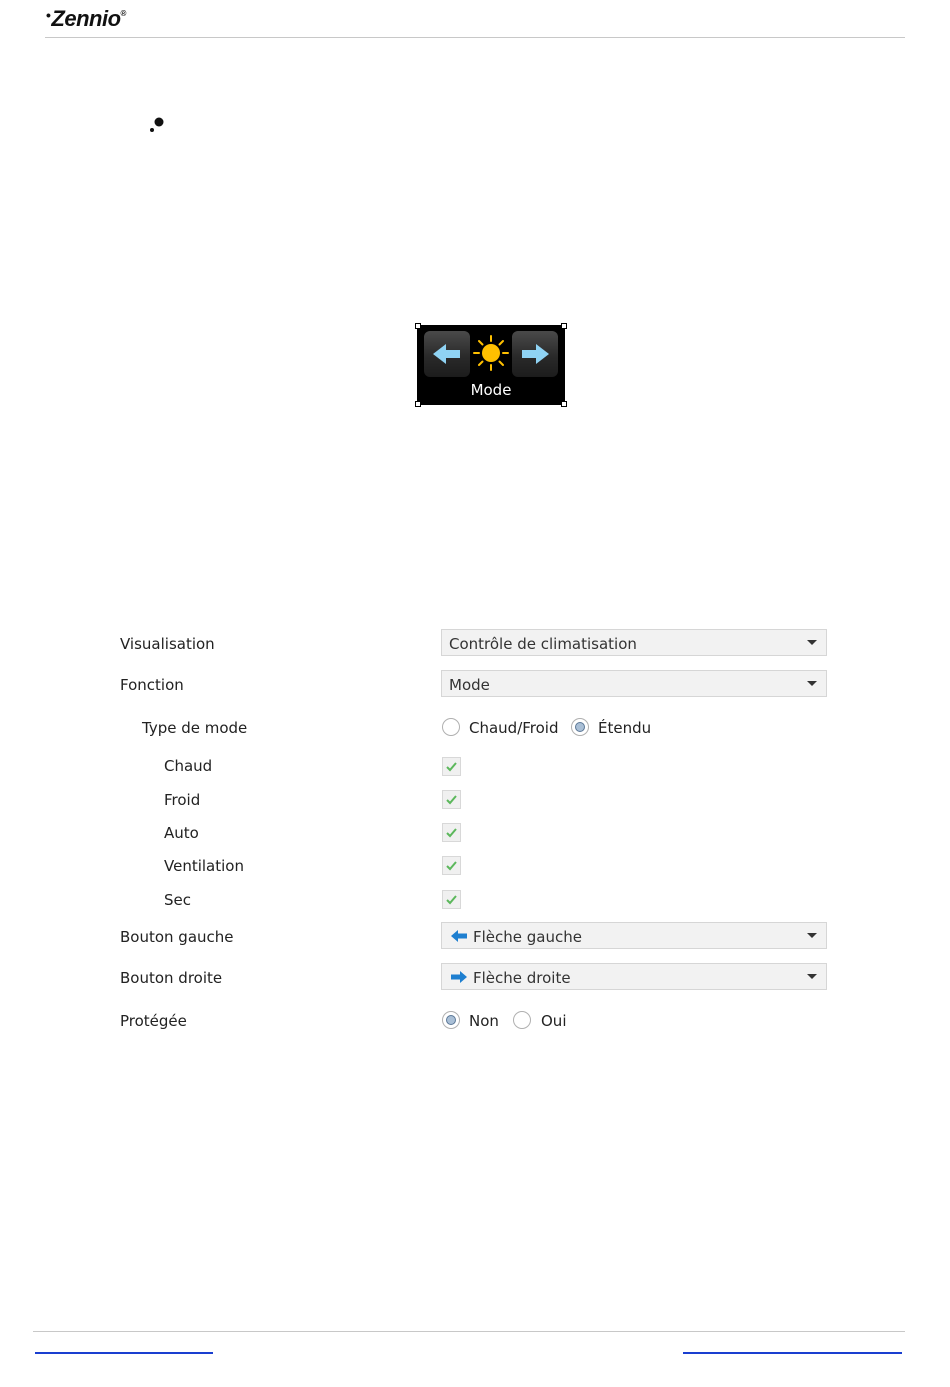 The height and width of the screenshot is (1387, 950). What do you see at coordinates (527, 937) in the screenshot?
I see `bouton-gauche-value: Flèche gauche` at bounding box center [527, 937].